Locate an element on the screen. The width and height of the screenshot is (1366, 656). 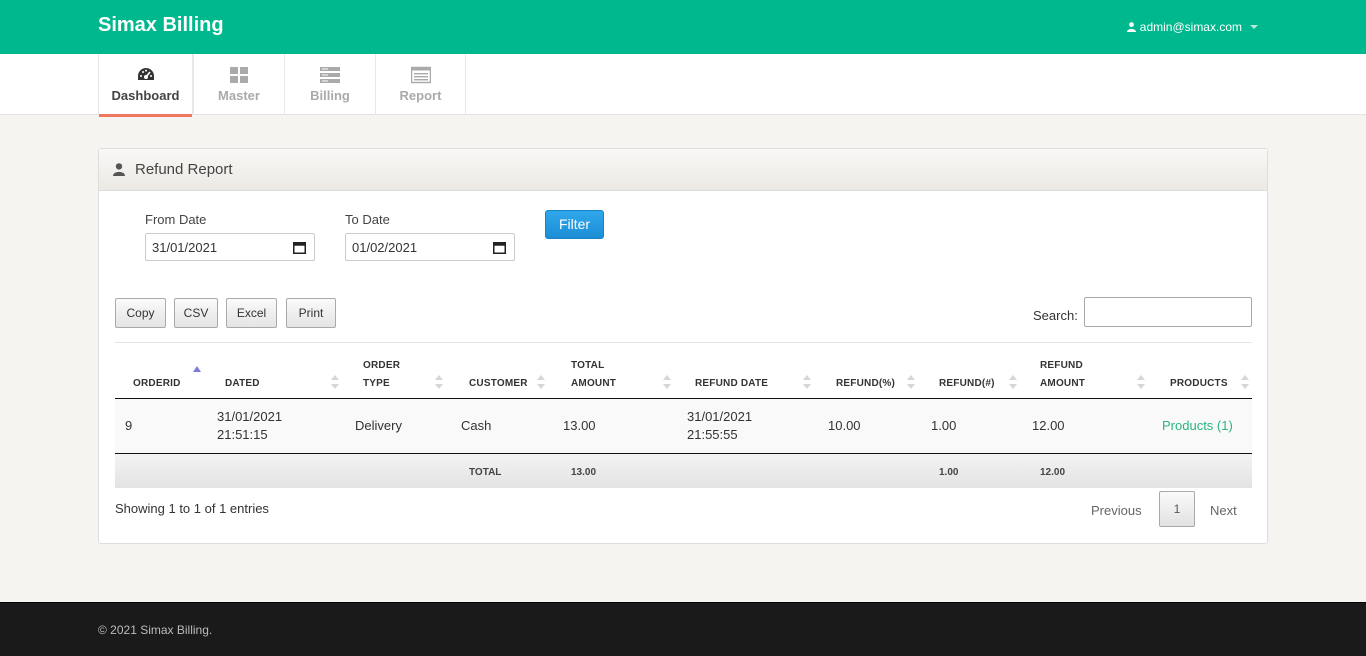
to-date-input: 01/02/2021 is located at coordinates (430, 247).